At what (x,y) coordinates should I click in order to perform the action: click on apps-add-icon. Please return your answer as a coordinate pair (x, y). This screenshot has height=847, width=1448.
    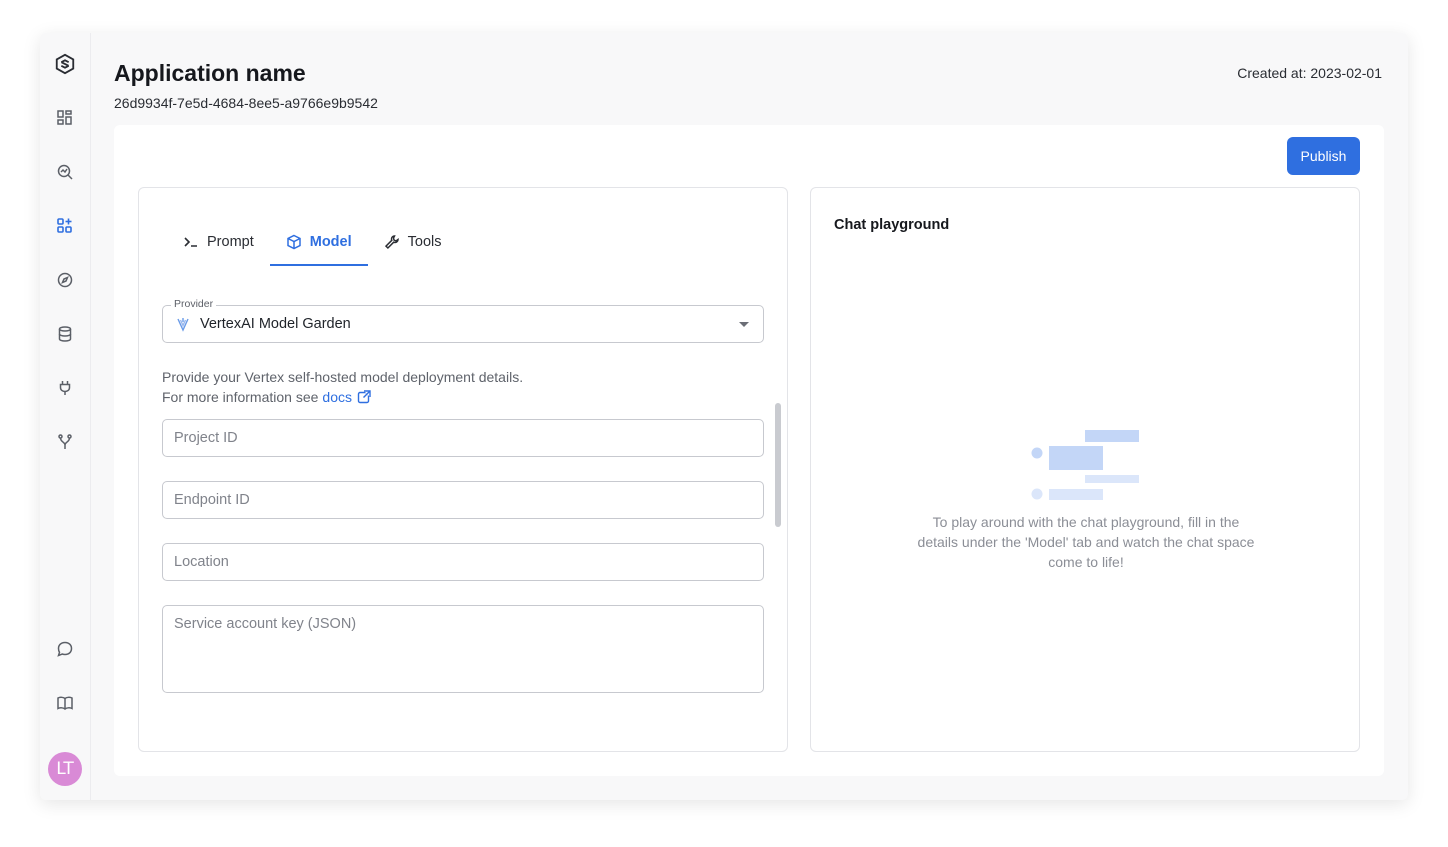
    Looking at the image, I should click on (65, 226).